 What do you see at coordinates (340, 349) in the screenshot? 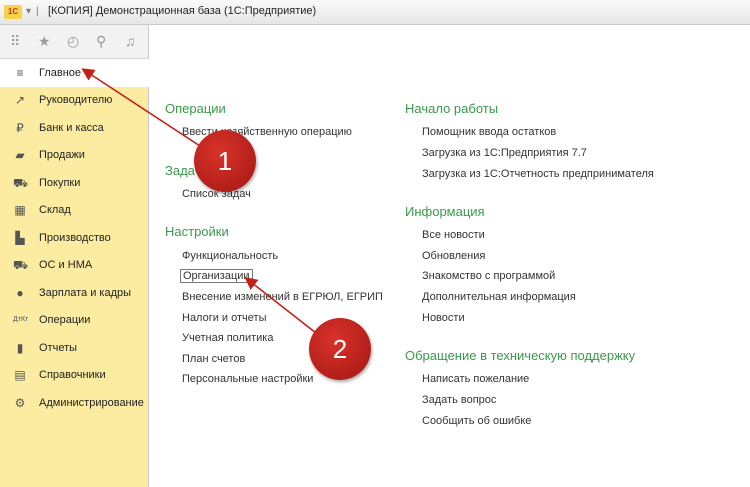
I see `annotation-marker-2: 2` at bounding box center [340, 349].